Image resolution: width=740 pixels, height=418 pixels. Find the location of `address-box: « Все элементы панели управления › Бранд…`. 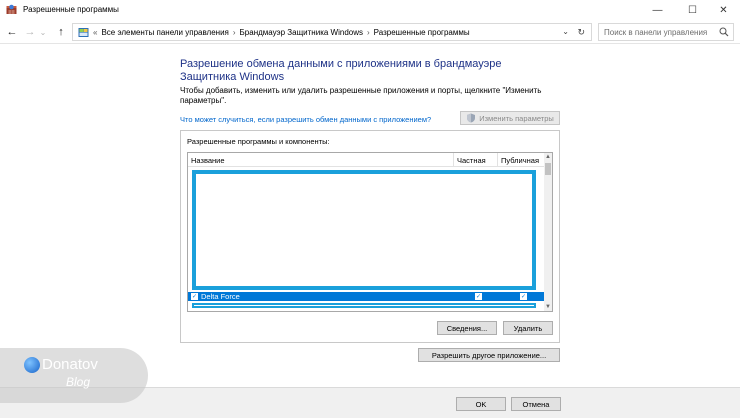

address-box: « Все элементы панели управления › Бранд… is located at coordinates (332, 32).